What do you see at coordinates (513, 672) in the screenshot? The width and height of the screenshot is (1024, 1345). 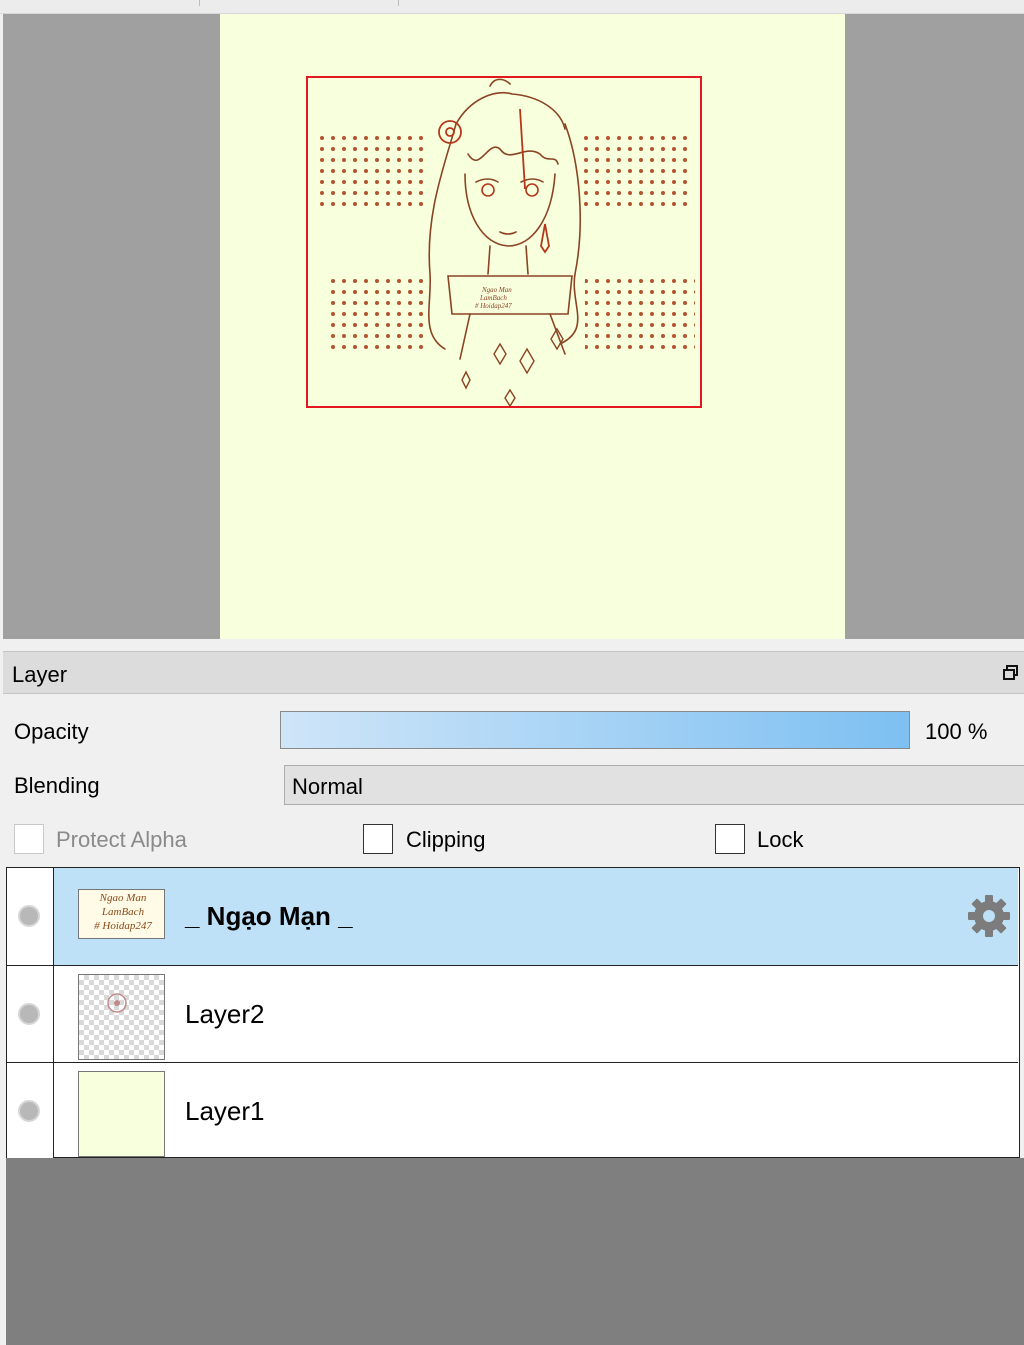 I see `layer-panel-header: Layer` at bounding box center [513, 672].